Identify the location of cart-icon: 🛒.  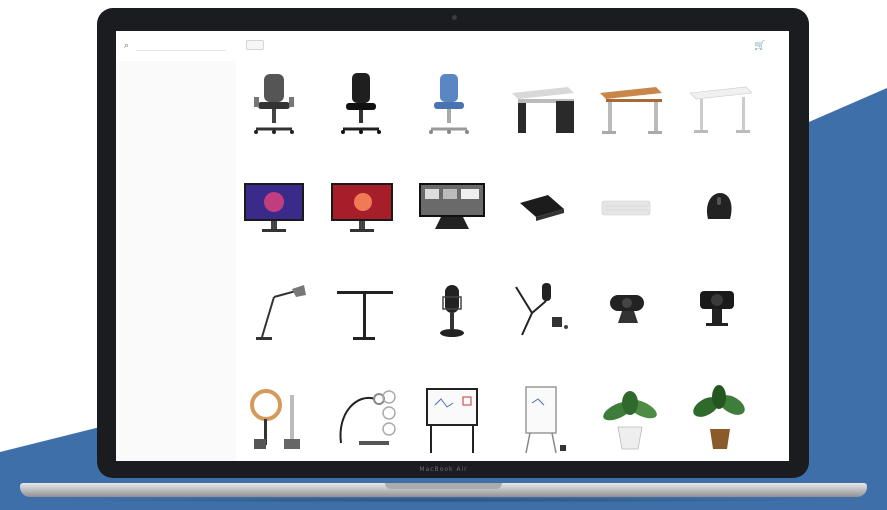
(759, 46).